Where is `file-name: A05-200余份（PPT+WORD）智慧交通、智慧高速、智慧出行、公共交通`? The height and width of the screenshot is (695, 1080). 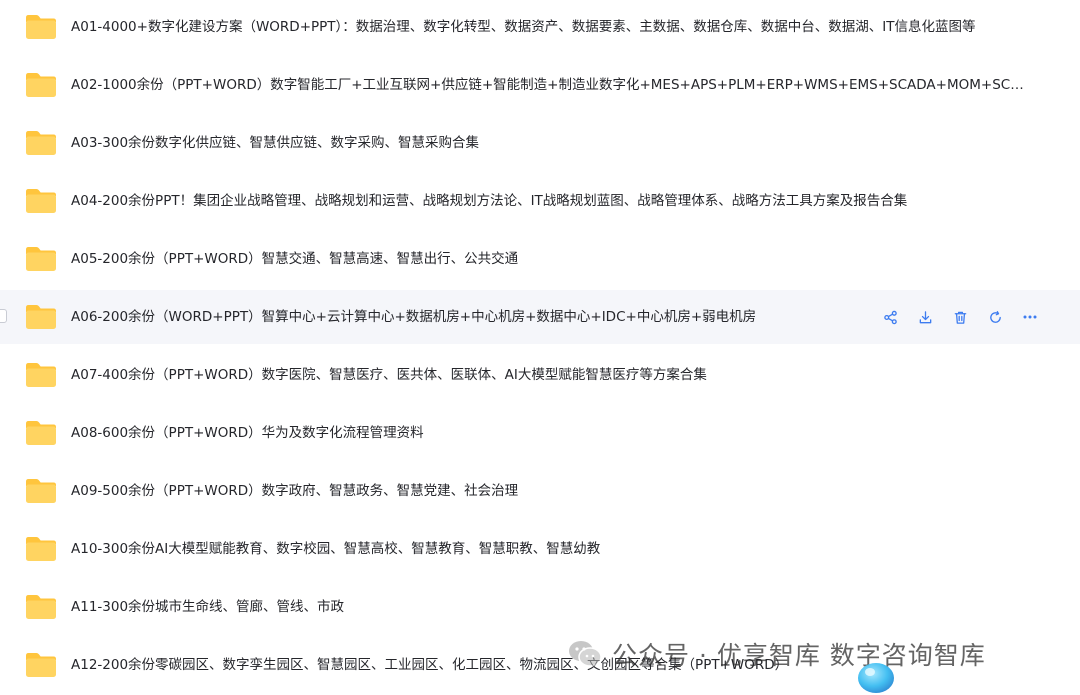 file-name: A05-200余份（PPT+WORD）智慧交通、智慧高速、智慧出行、公共交通 is located at coordinates (294, 259).